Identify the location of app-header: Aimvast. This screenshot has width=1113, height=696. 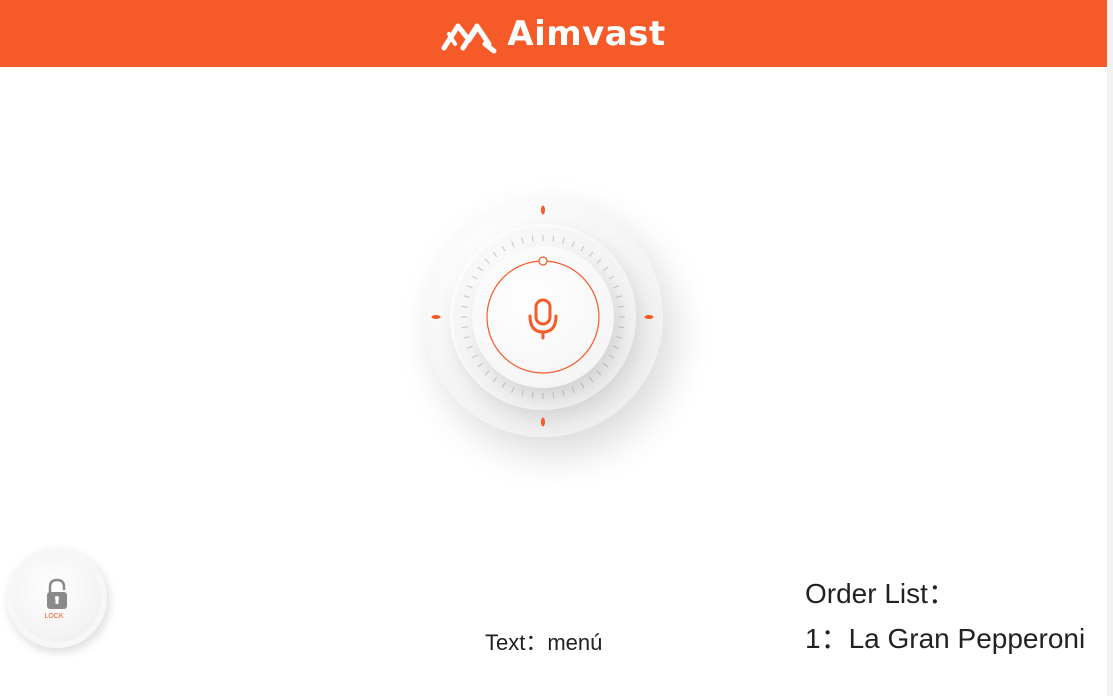
(553, 33).